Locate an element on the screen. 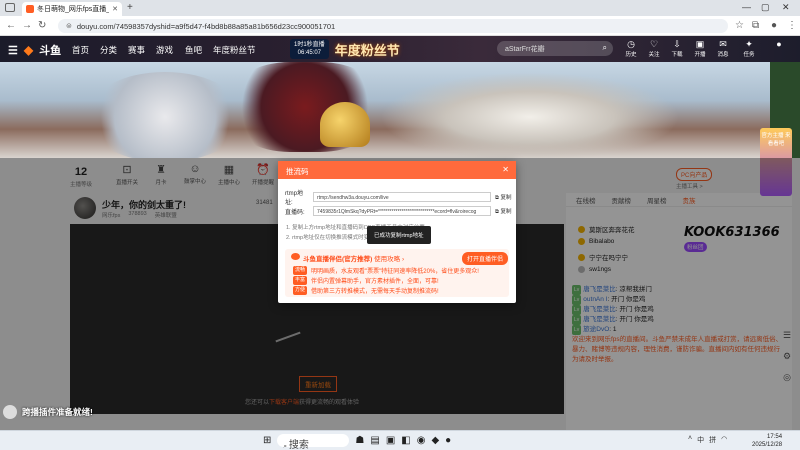  douyu-app-icon: ◆ is located at coordinates (435, 440).